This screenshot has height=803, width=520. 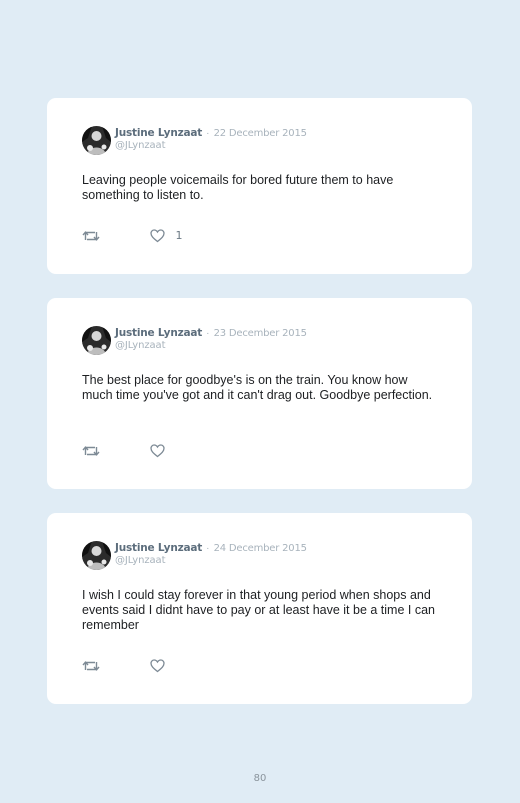 I want to click on page-number: 80, so click(x=260, y=778).